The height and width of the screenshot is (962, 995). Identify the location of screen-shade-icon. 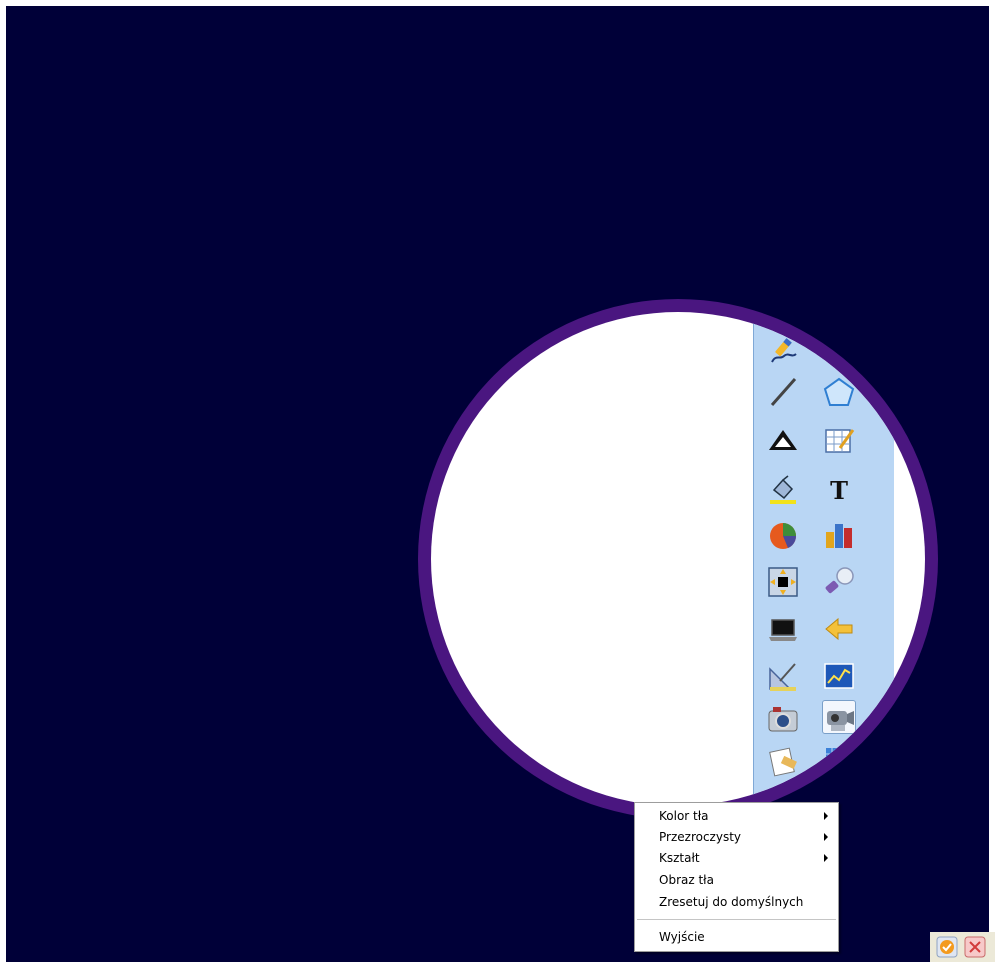
(783, 582).